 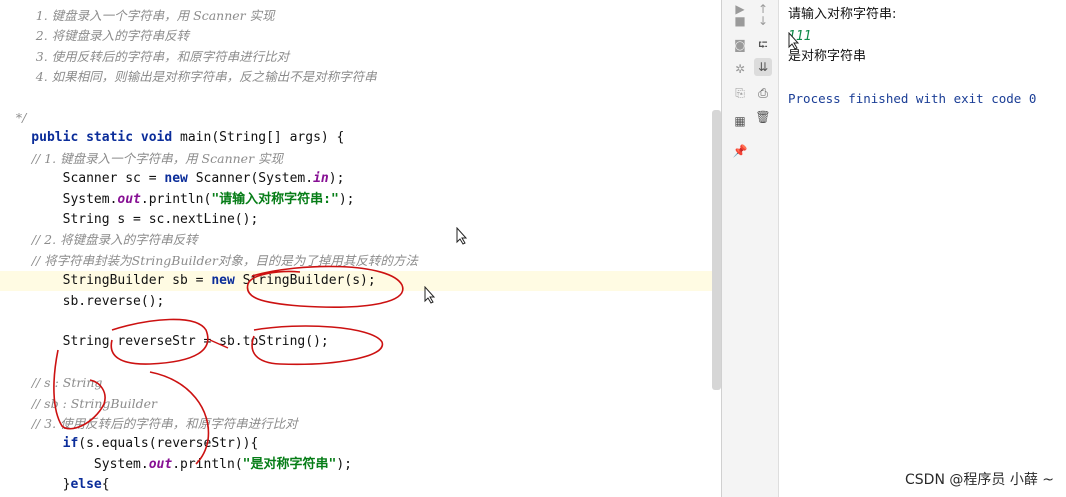 I want to click on code-line: 4. 如果相同，则输出是对称字符串，反之输出不是对称字符串, so click(x=357, y=77).